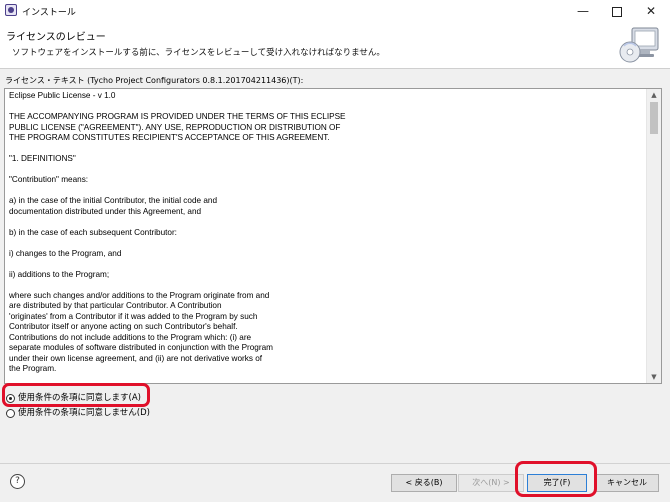 Image resolution: width=670 pixels, height=502 pixels. I want to click on accept-radio-label: 使用条件の条項に同意します(A), so click(79, 398).